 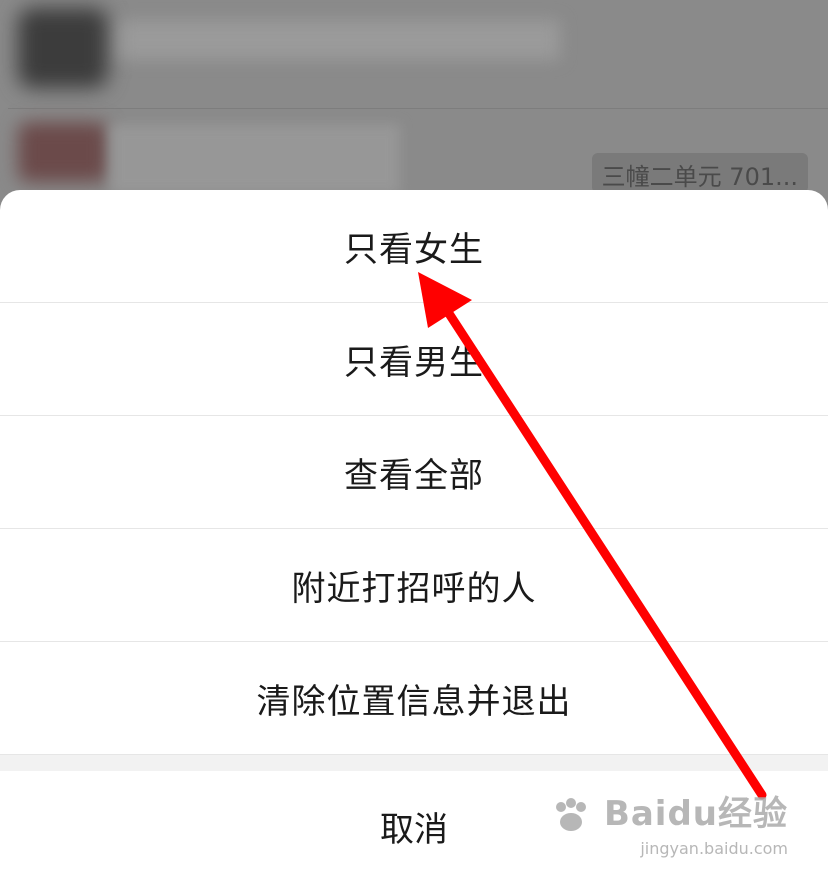 What do you see at coordinates (571, 814) in the screenshot?
I see `paw-icon` at bounding box center [571, 814].